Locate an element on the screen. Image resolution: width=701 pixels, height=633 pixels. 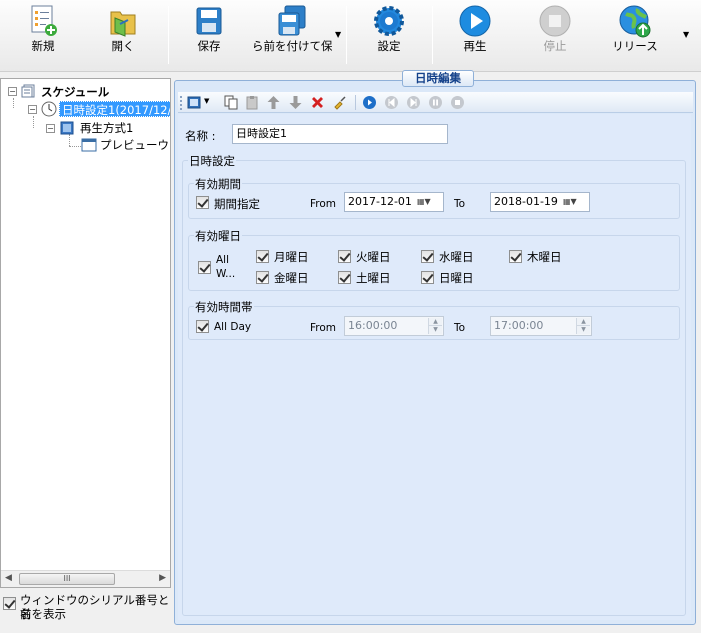
play-button: 再生 is located at coordinates (475, 35).